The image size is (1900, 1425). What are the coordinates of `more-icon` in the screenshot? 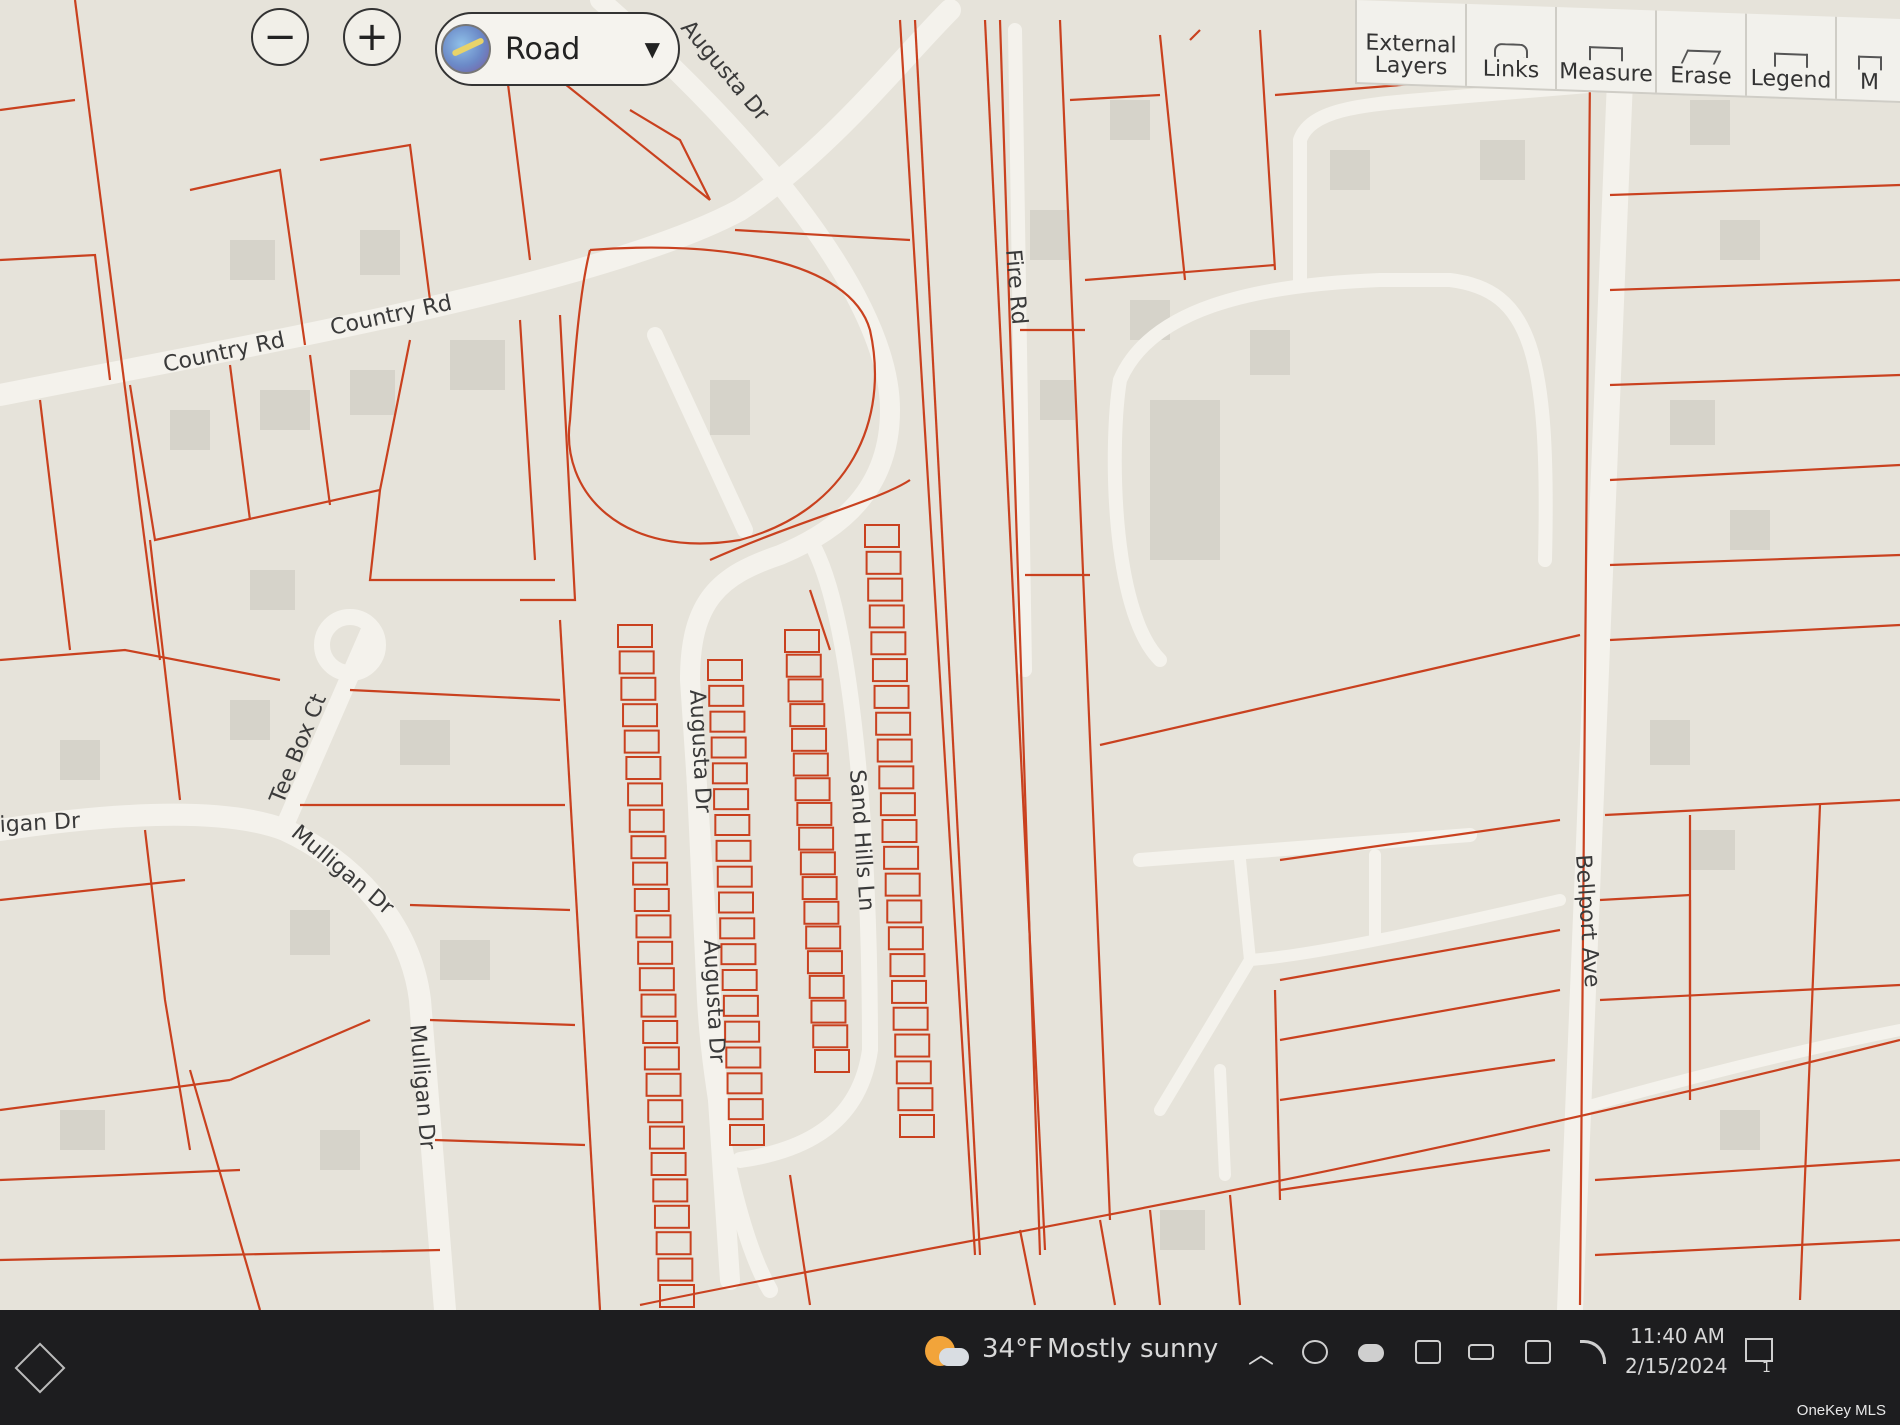 It's located at (1869, 63).